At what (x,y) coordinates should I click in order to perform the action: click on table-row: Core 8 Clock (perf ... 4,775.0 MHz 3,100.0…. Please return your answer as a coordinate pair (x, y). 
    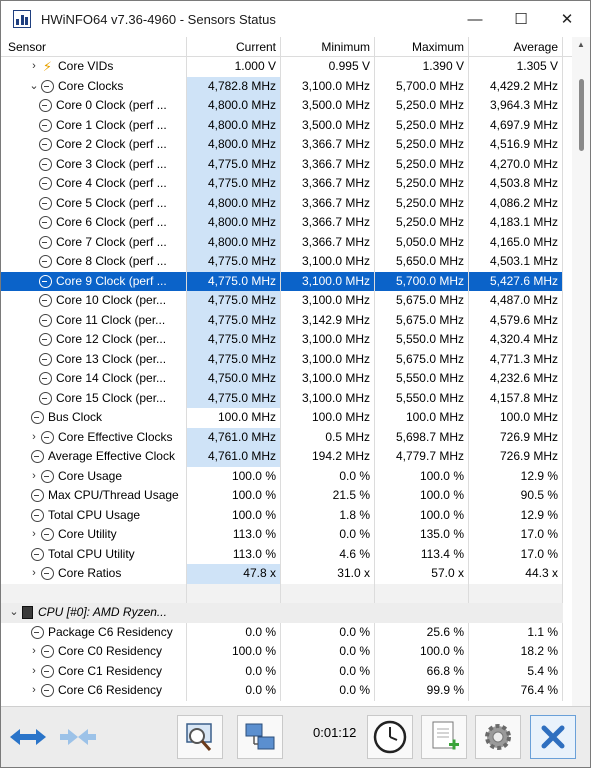
    Looking at the image, I should click on (286, 262).